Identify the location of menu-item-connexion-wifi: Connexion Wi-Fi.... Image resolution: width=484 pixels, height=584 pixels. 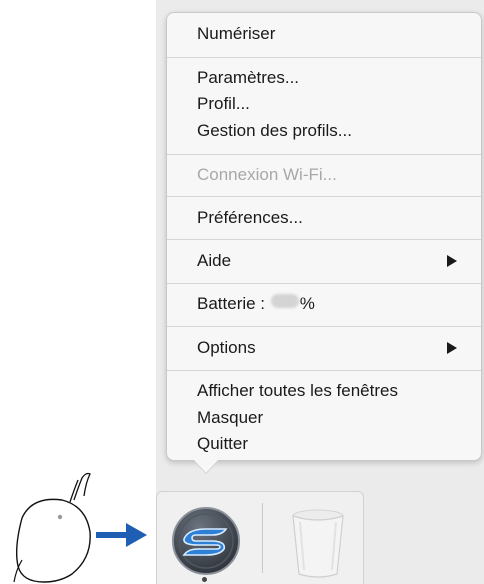
(267, 174).